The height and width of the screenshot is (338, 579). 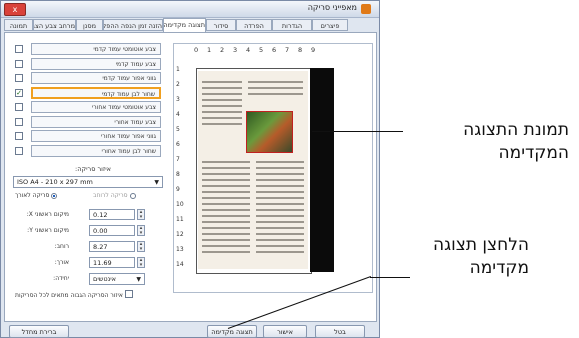 I want to click on list-item: צבע אוטומטי עמוד קדמי, so click(x=88, y=49).